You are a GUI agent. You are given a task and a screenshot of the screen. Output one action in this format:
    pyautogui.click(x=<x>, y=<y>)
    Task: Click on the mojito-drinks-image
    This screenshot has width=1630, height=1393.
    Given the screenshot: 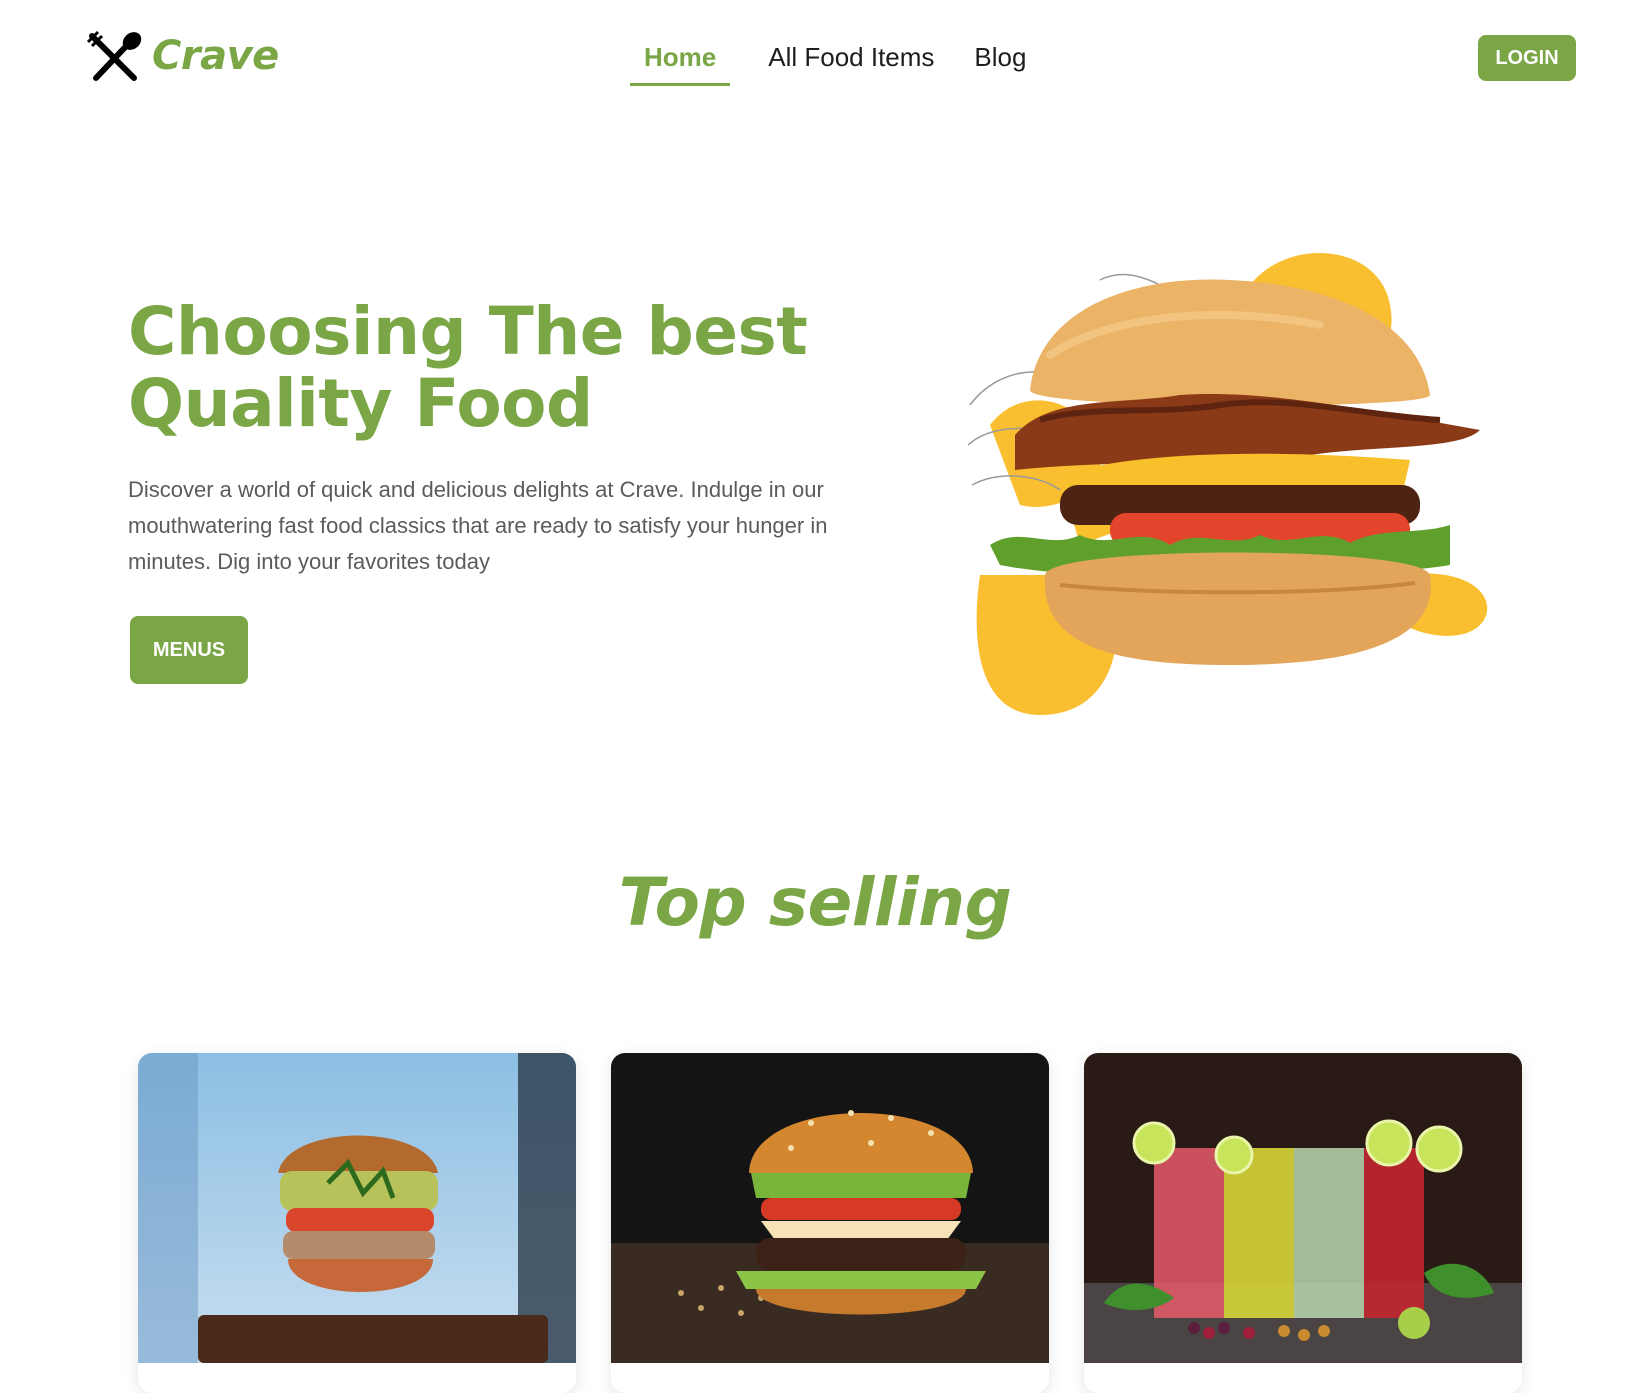 What is the action you would take?
    pyautogui.click(x=1303, y=1208)
    